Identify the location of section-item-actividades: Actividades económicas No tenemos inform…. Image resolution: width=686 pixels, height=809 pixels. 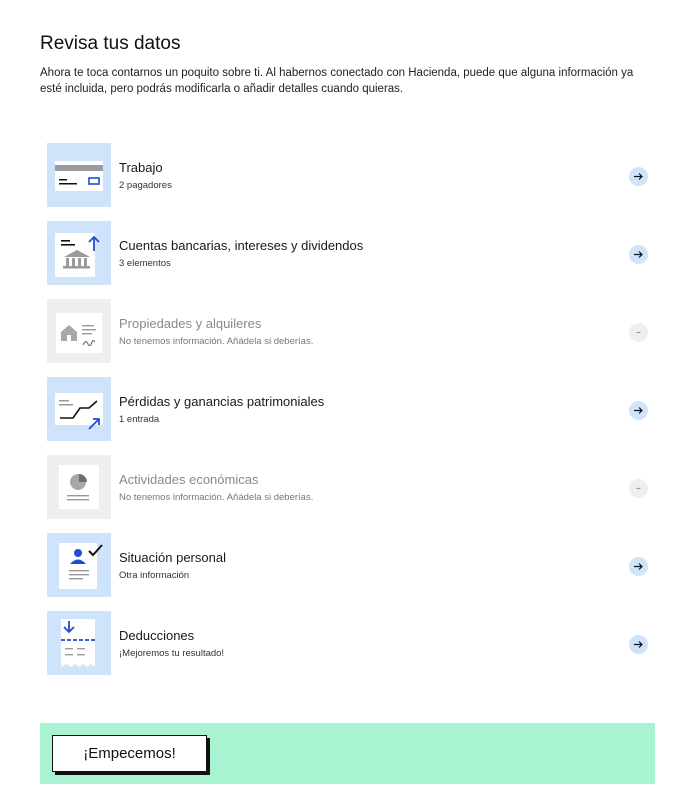
(349, 487).